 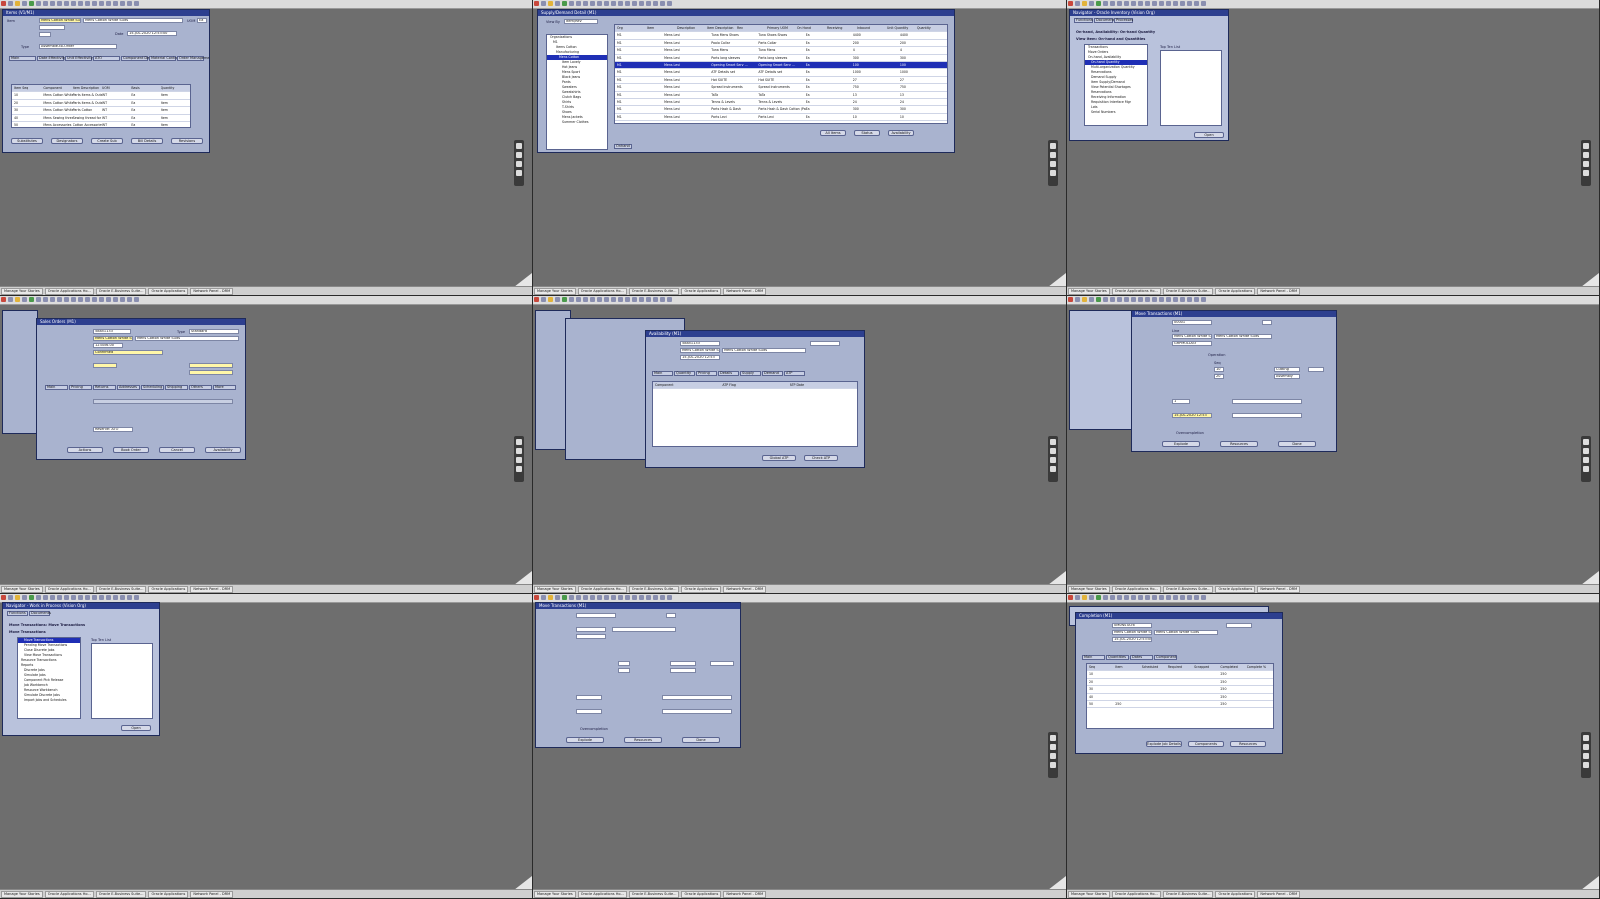 I want to click on tab-component-details: Component Details, so click(x=139, y=58).